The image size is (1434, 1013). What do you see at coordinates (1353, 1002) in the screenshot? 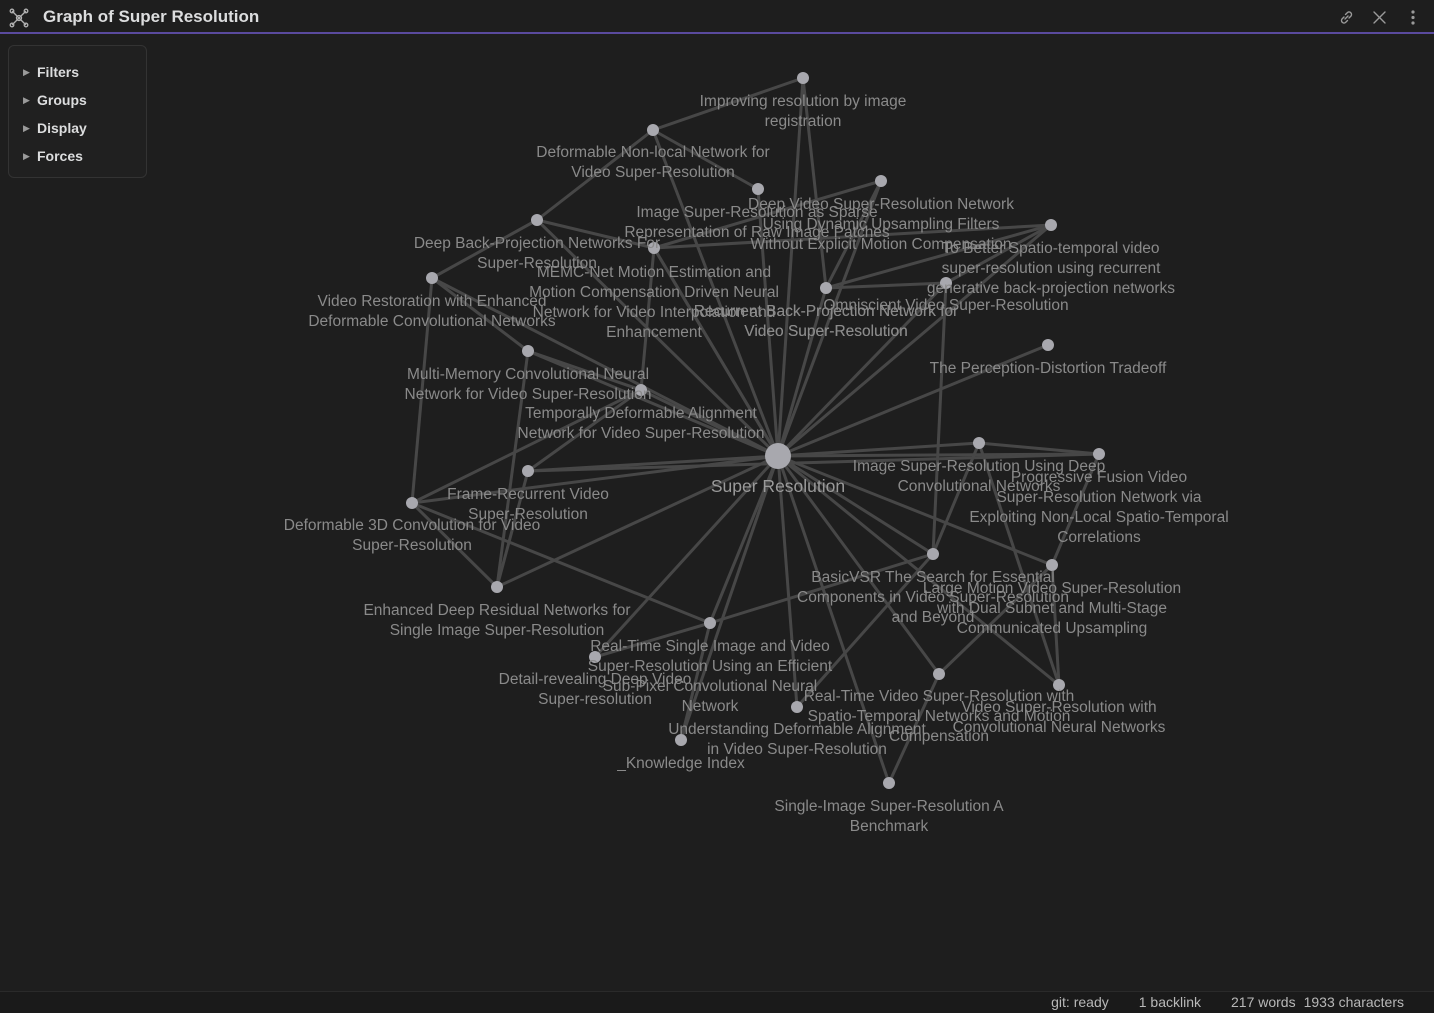
I see `character-count: 1933 characters` at bounding box center [1353, 1002].